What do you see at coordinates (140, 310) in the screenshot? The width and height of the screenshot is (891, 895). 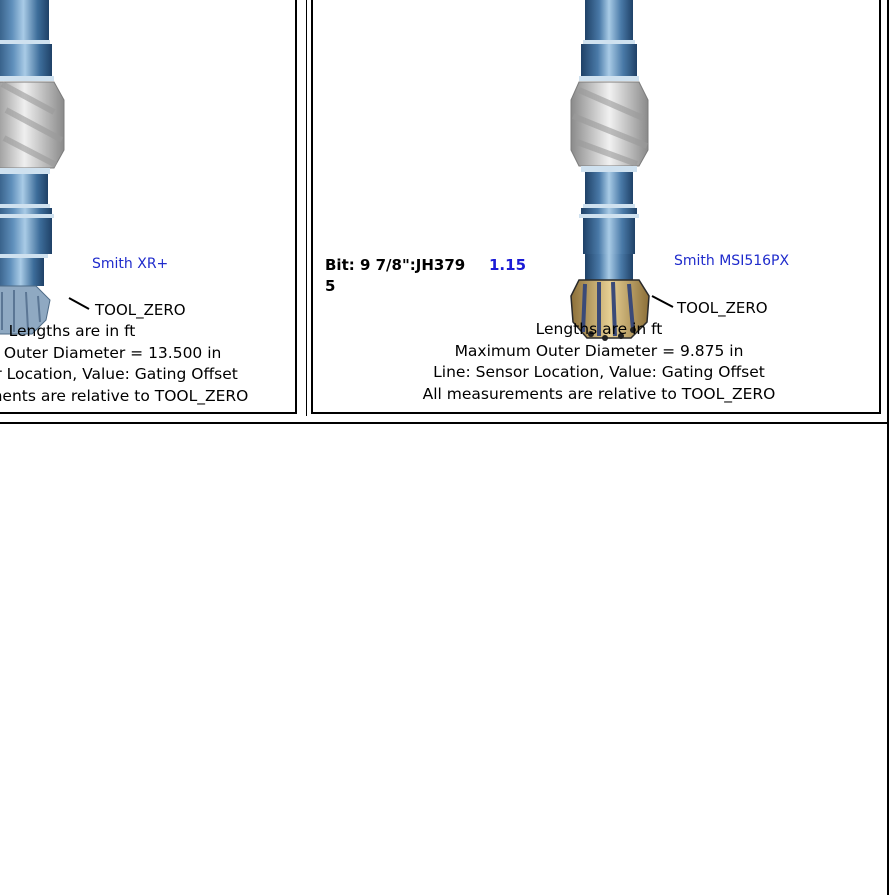 I see `left-tool-zero-label: TOOL_ZERO` at bounding box center [140, 310].